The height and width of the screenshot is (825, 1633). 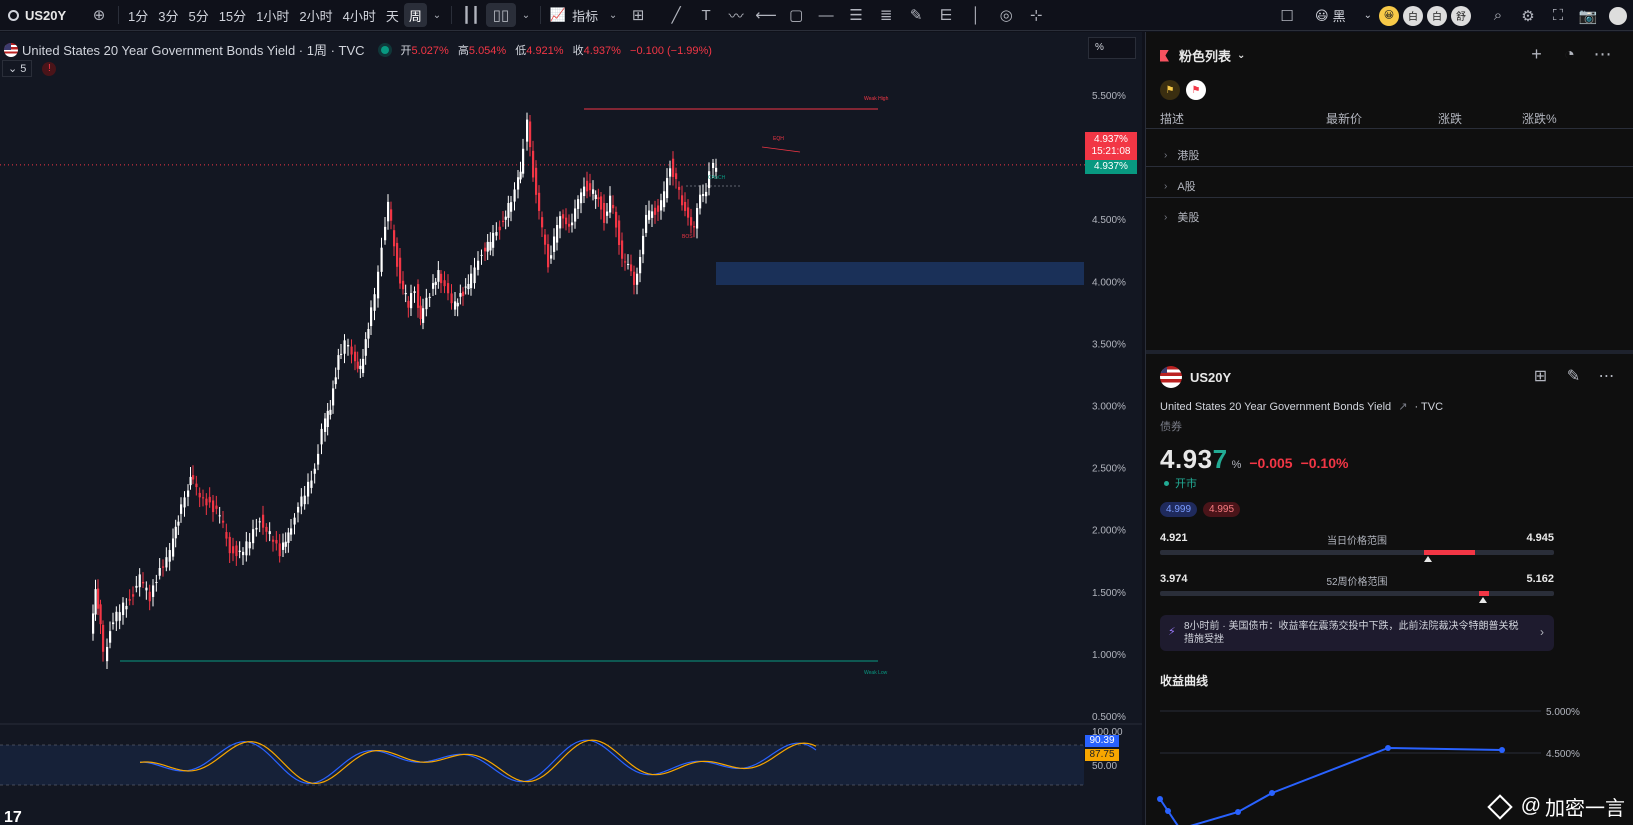 What do you see at coordinates (676, 15) in the screenshot?
I see `trend-line-icon: ╱` at bounding box center [676, 15].